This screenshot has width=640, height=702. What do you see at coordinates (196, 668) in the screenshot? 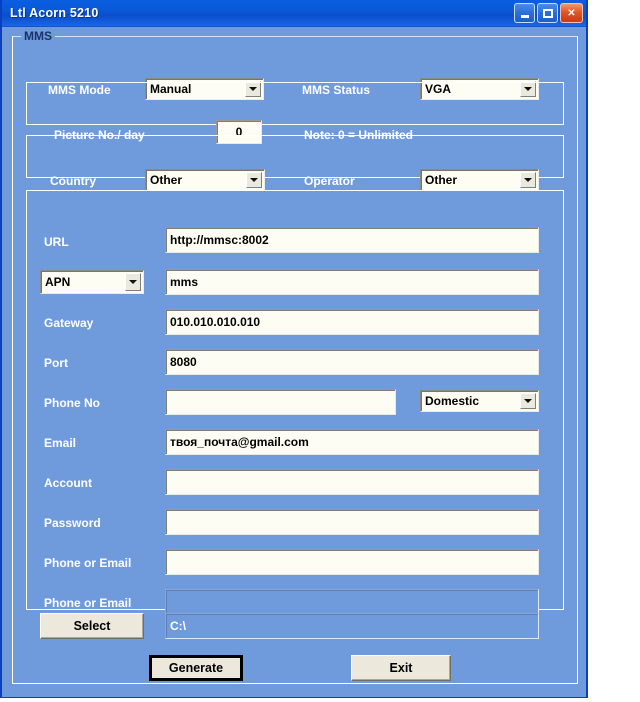
I see `generate-button: Generate` at bounding box center [196, 668].